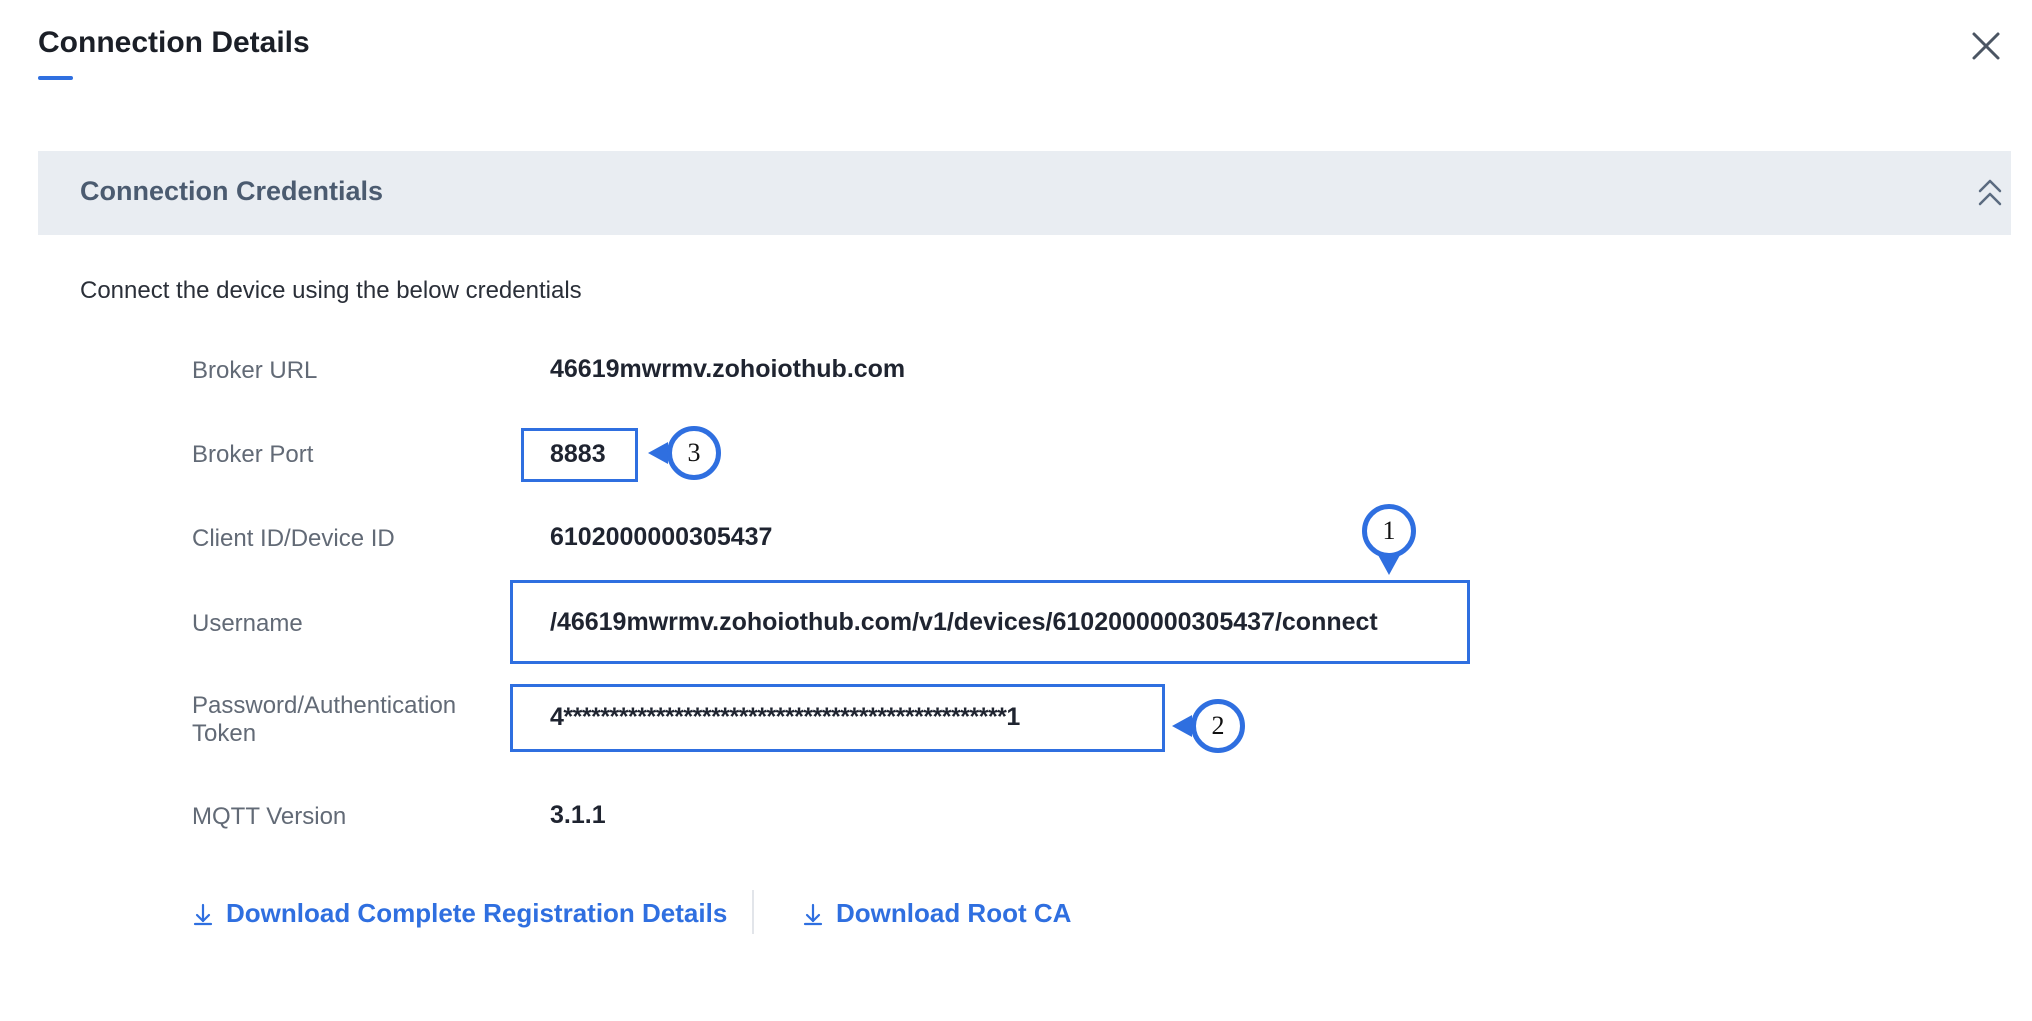  What do you see at coordinates (224, 733) in the screenshot?
I see `password-label-line2: Token` at bounding box center [224, 733].